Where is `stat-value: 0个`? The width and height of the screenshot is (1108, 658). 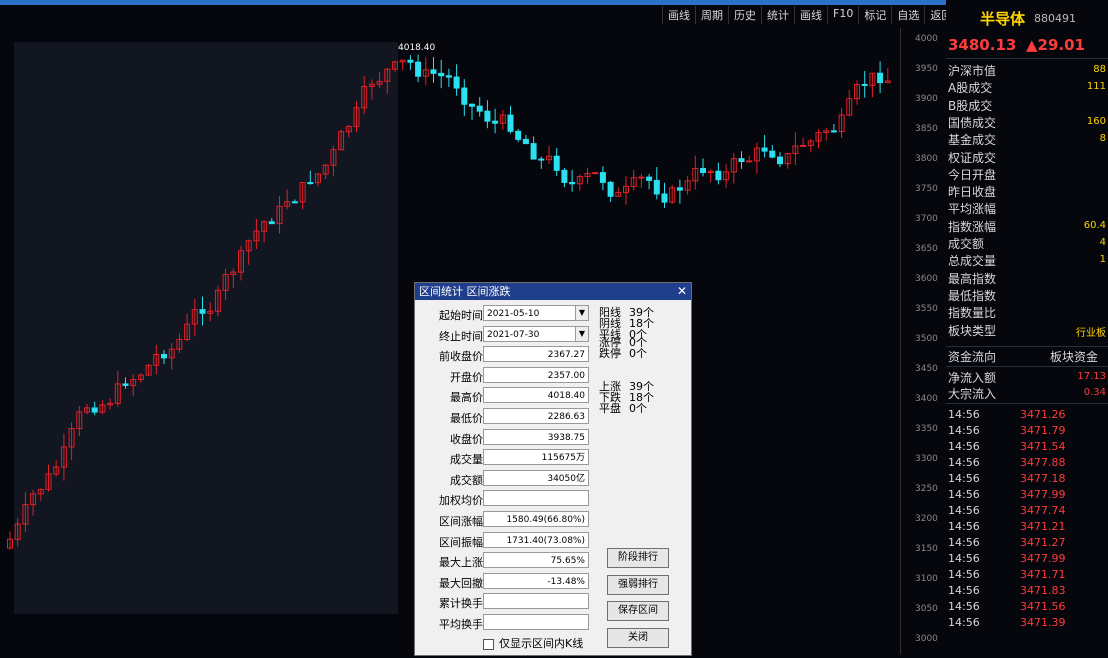
stat-value: 0个 is located at coordinates (638, 353).